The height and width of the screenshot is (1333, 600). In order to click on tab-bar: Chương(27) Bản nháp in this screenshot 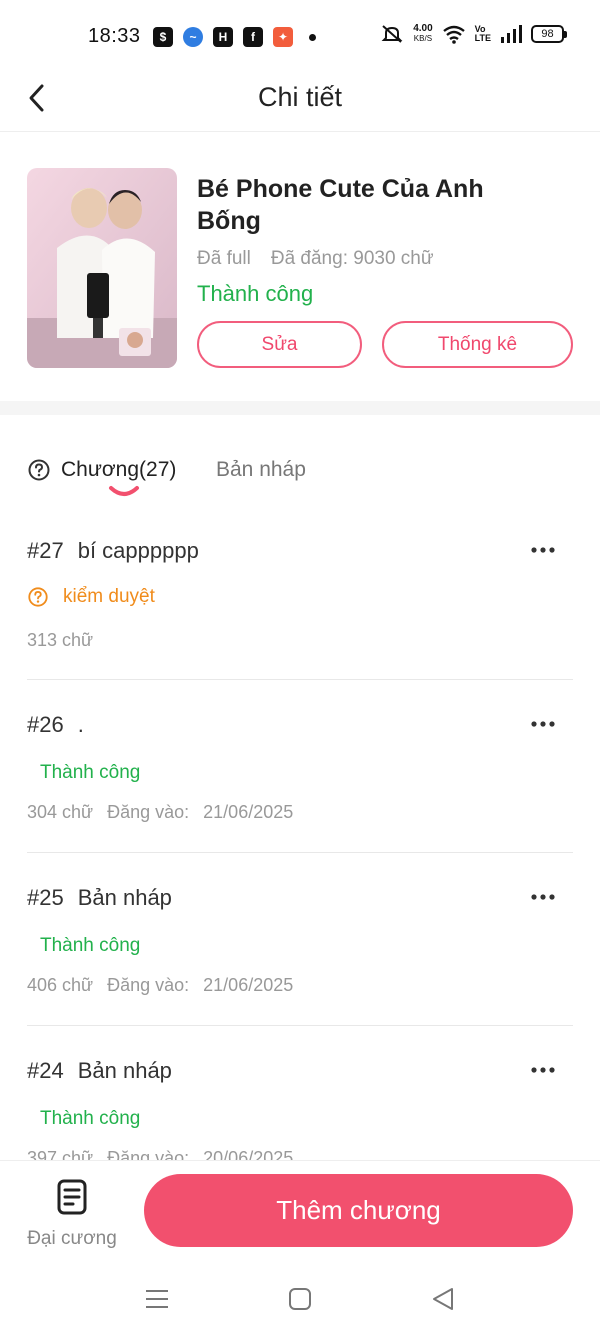, I will do `click(300, 480)`.